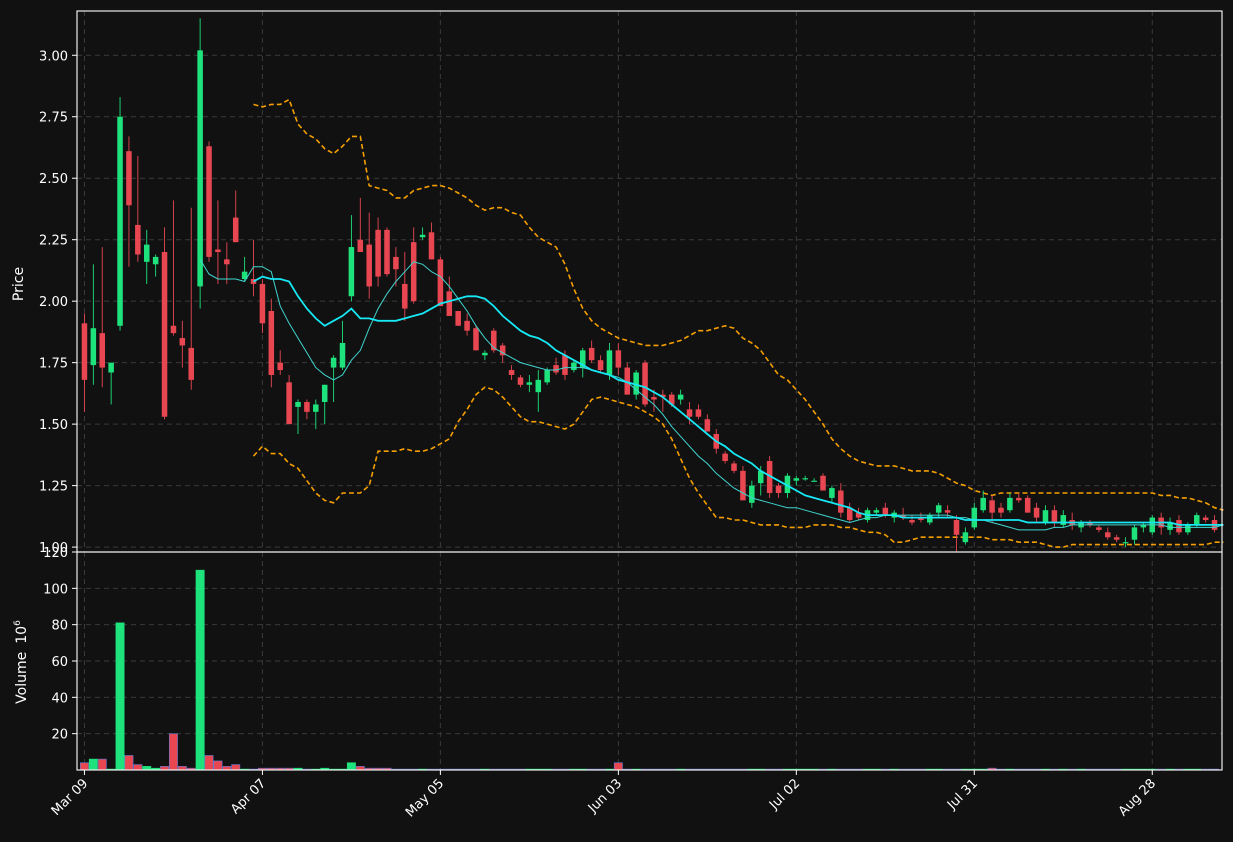  What do you see at coordinates (53, 241) in the screenshot?
I see `price-tick-label: 2.25` at bounding box center [53, 241].